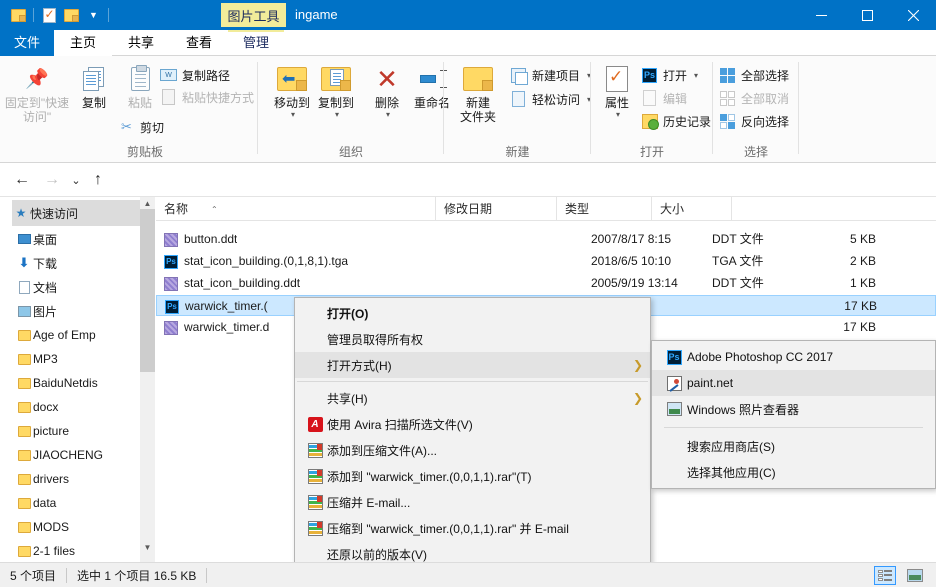 This screenshot has height=587, width=936. What do you see at coordinates (147, 290) in the screenshot?
I see `scrollbar-thumb` at bounding box center [147, 290].